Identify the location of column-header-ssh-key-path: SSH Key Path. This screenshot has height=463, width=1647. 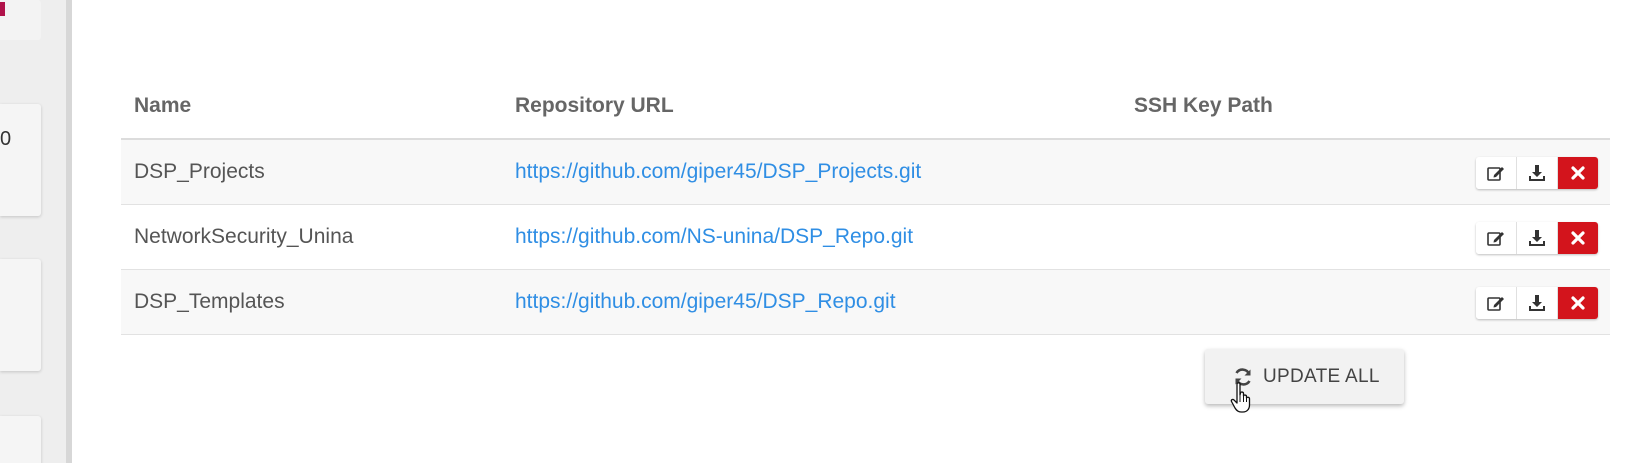
(1203, 105).